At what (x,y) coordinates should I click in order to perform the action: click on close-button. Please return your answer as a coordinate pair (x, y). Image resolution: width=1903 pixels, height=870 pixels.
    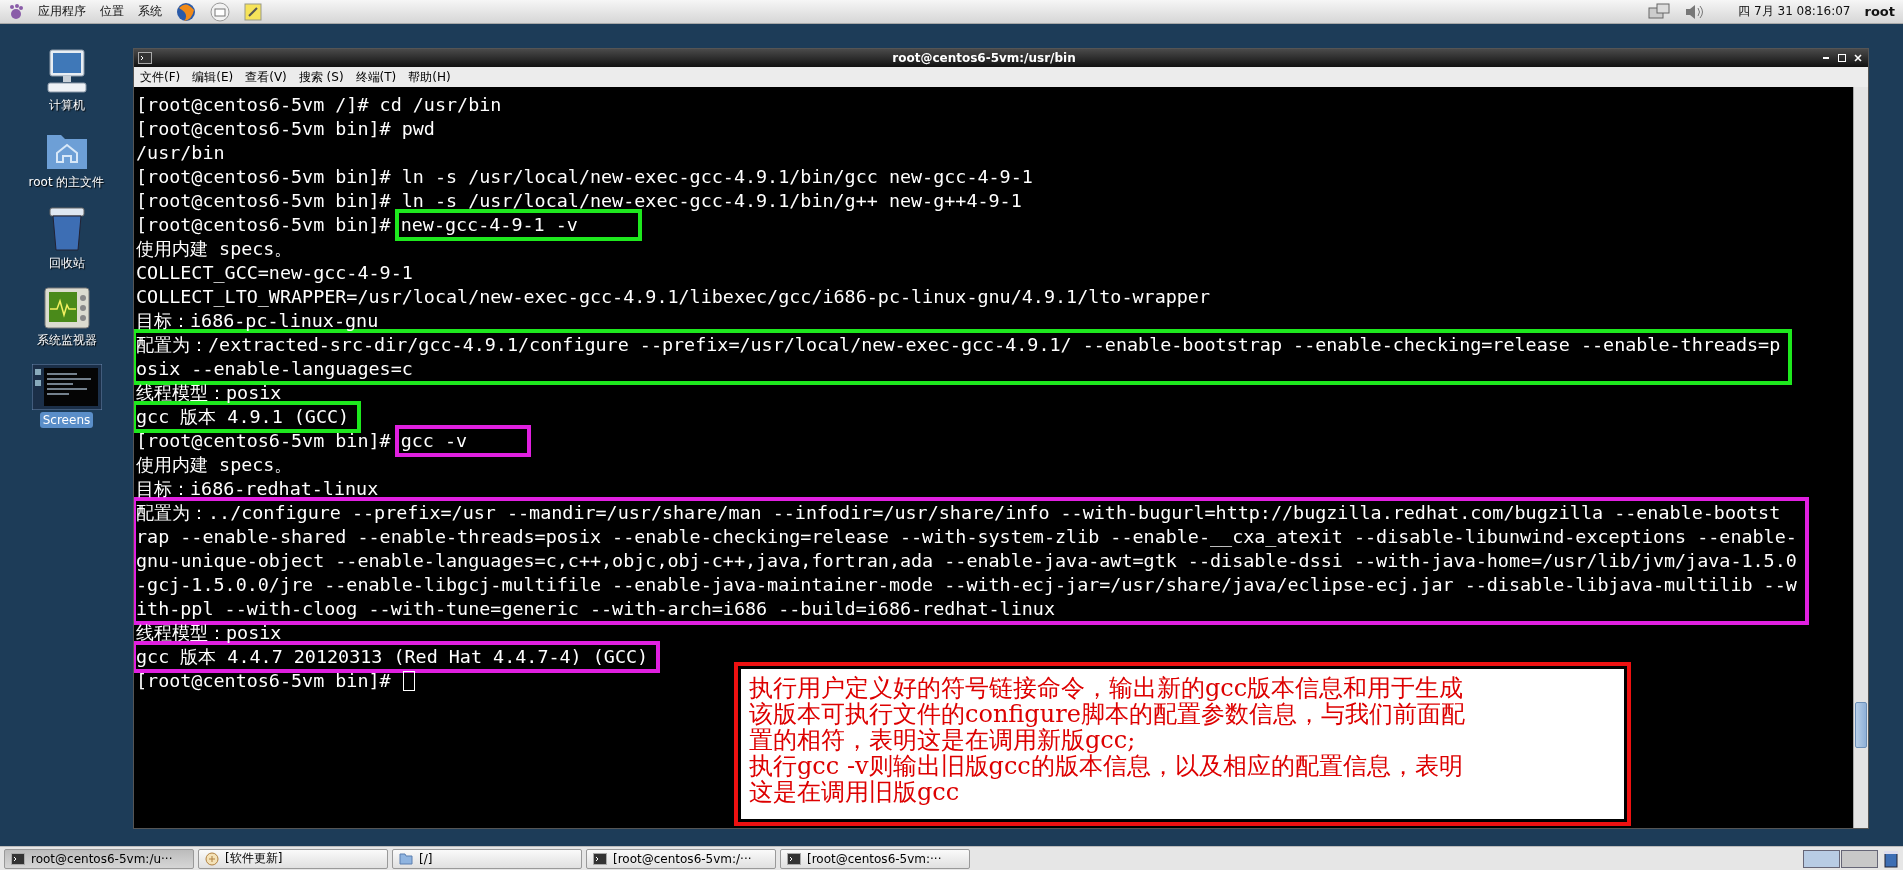
    Looking at the image, I should click on (1858, 58).